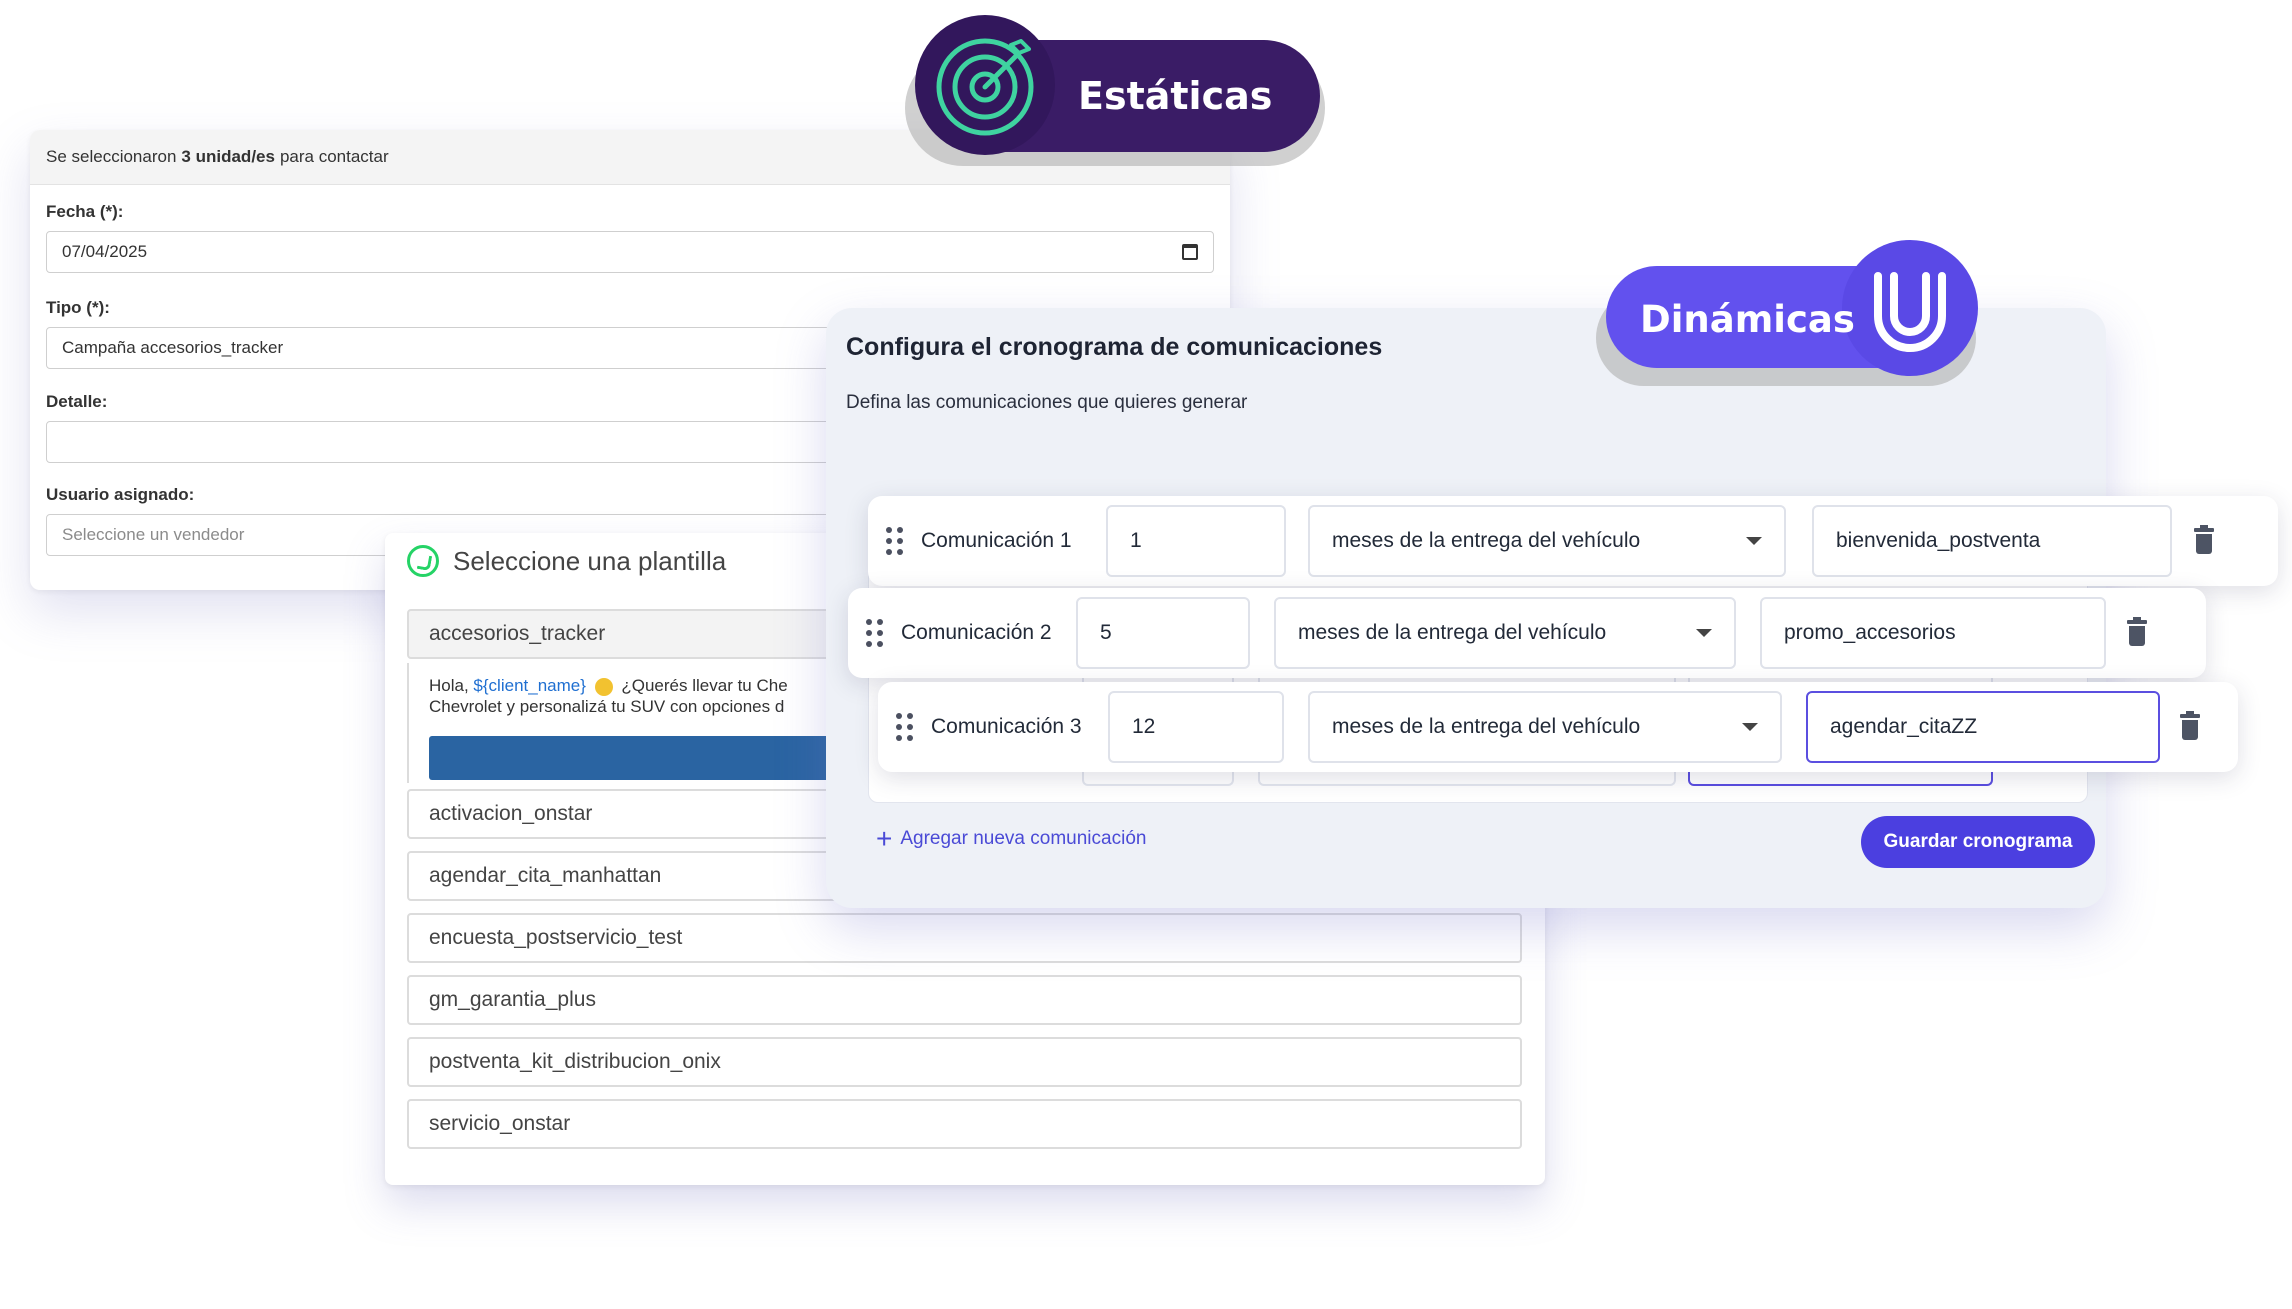 This screenshot has height=1309, width=2292. I want to click on template-picker-header: Seleccione una plantilla, so click(566, 561).